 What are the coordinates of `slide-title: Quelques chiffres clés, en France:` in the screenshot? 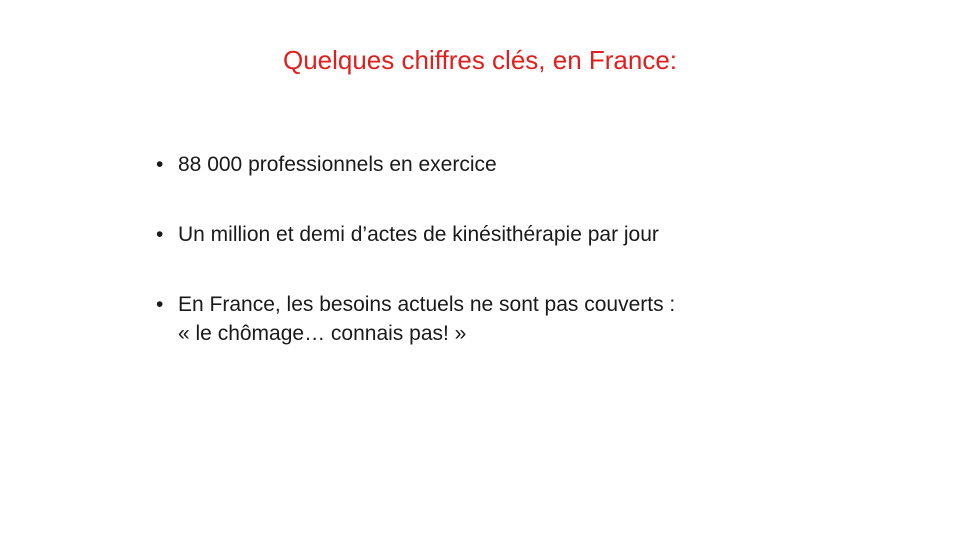 It's located at (480, 60).